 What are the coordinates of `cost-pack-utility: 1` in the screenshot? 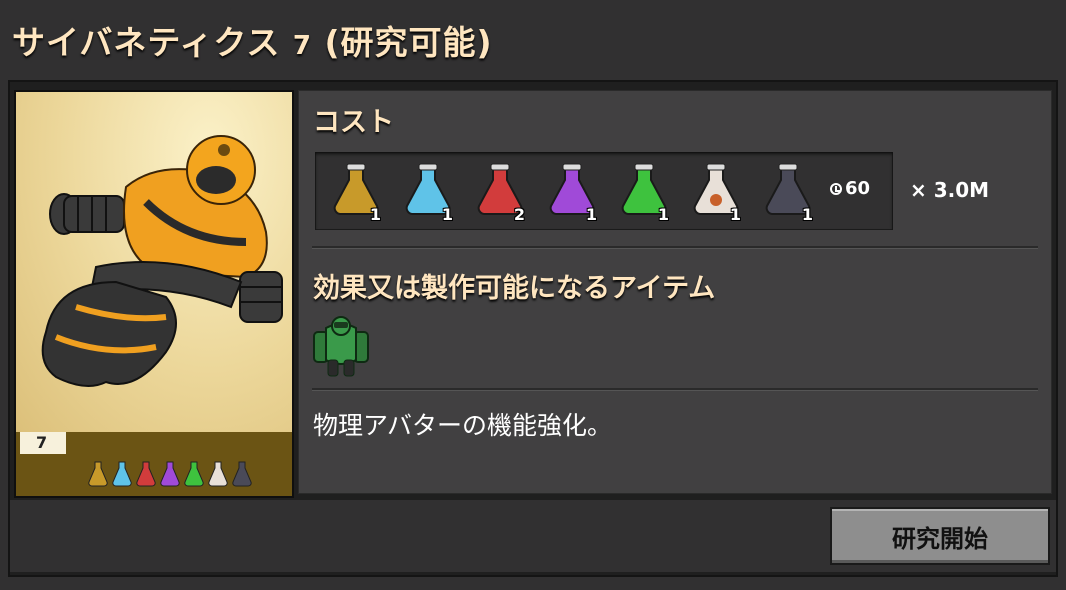 It's located at (716, 193).